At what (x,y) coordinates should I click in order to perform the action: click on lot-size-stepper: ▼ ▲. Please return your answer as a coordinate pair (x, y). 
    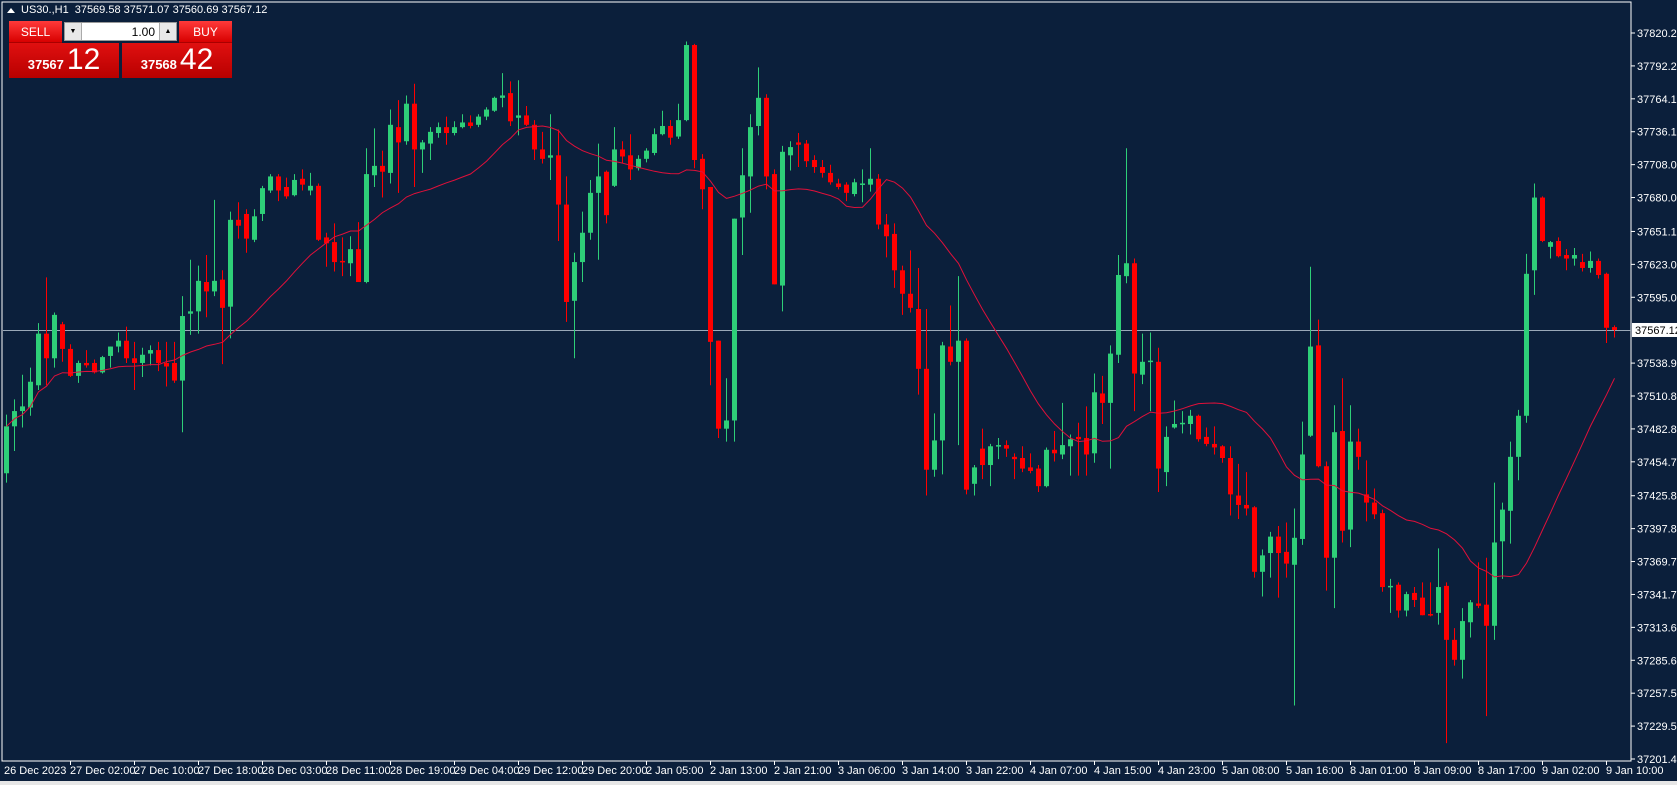
    Looking at the image, I should click on (120, 31).